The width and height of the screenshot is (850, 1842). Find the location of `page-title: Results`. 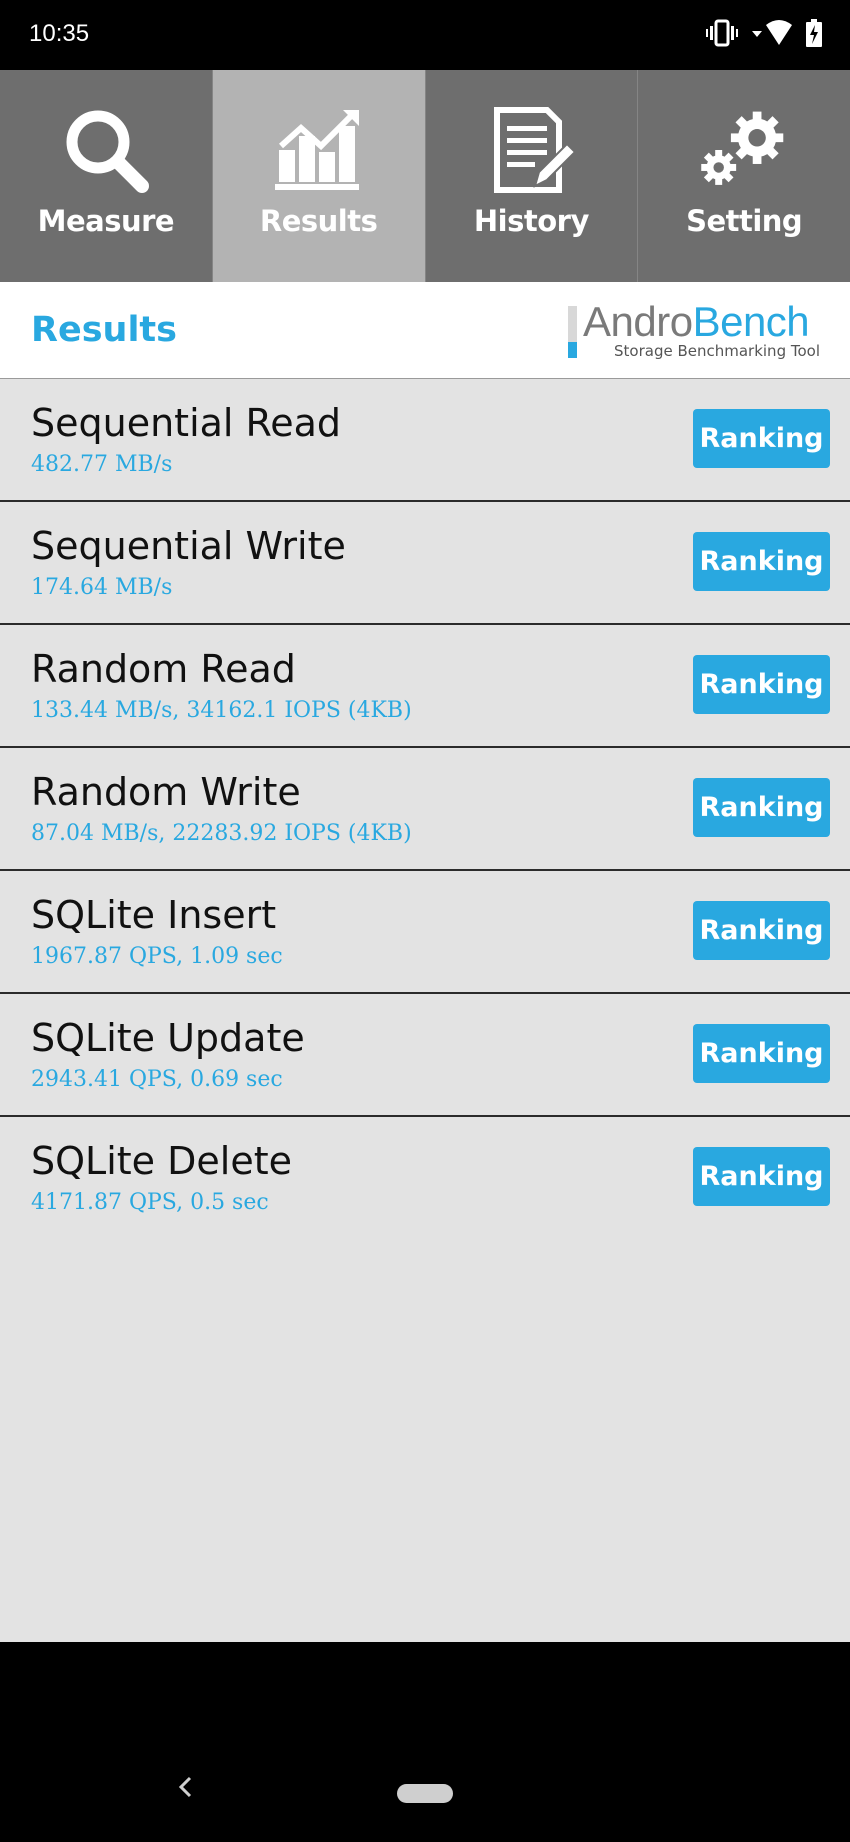

page-title: Results is located at coordinates (104, 330).